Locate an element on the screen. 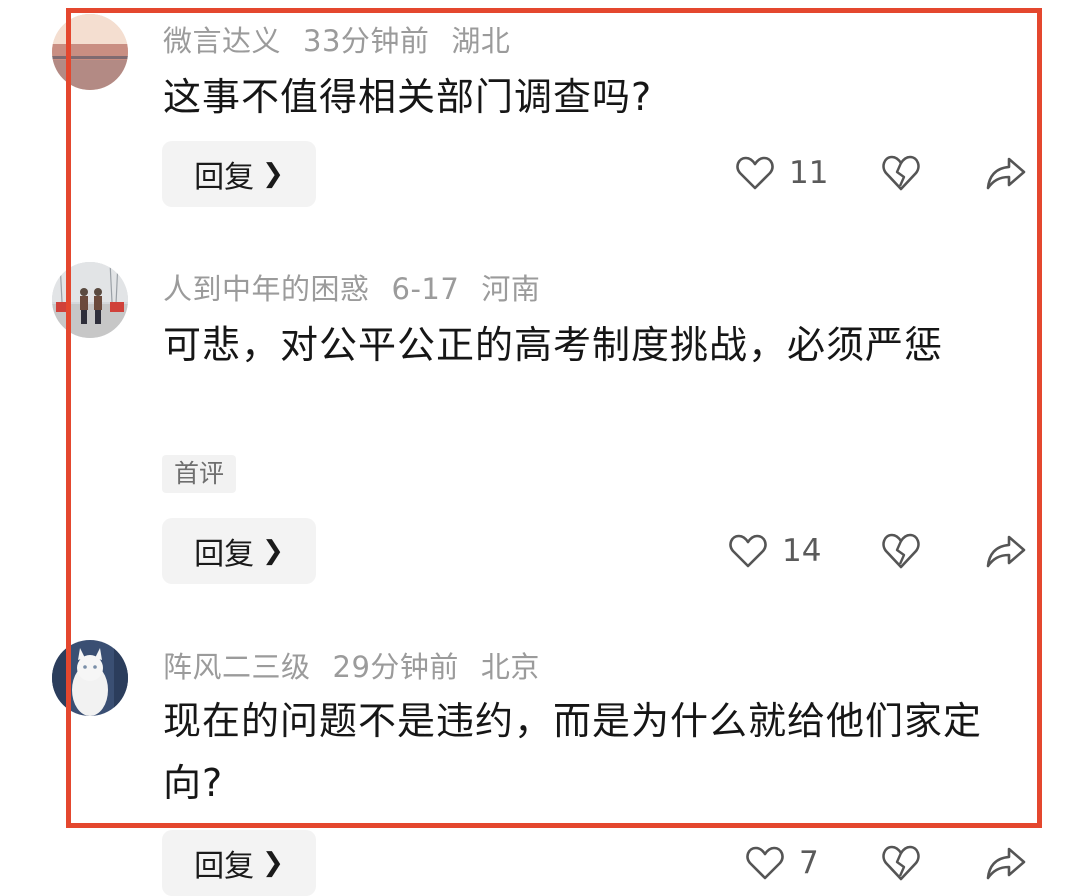  author-name: 人到中年的困惑 is located at coordinates (266, 289).